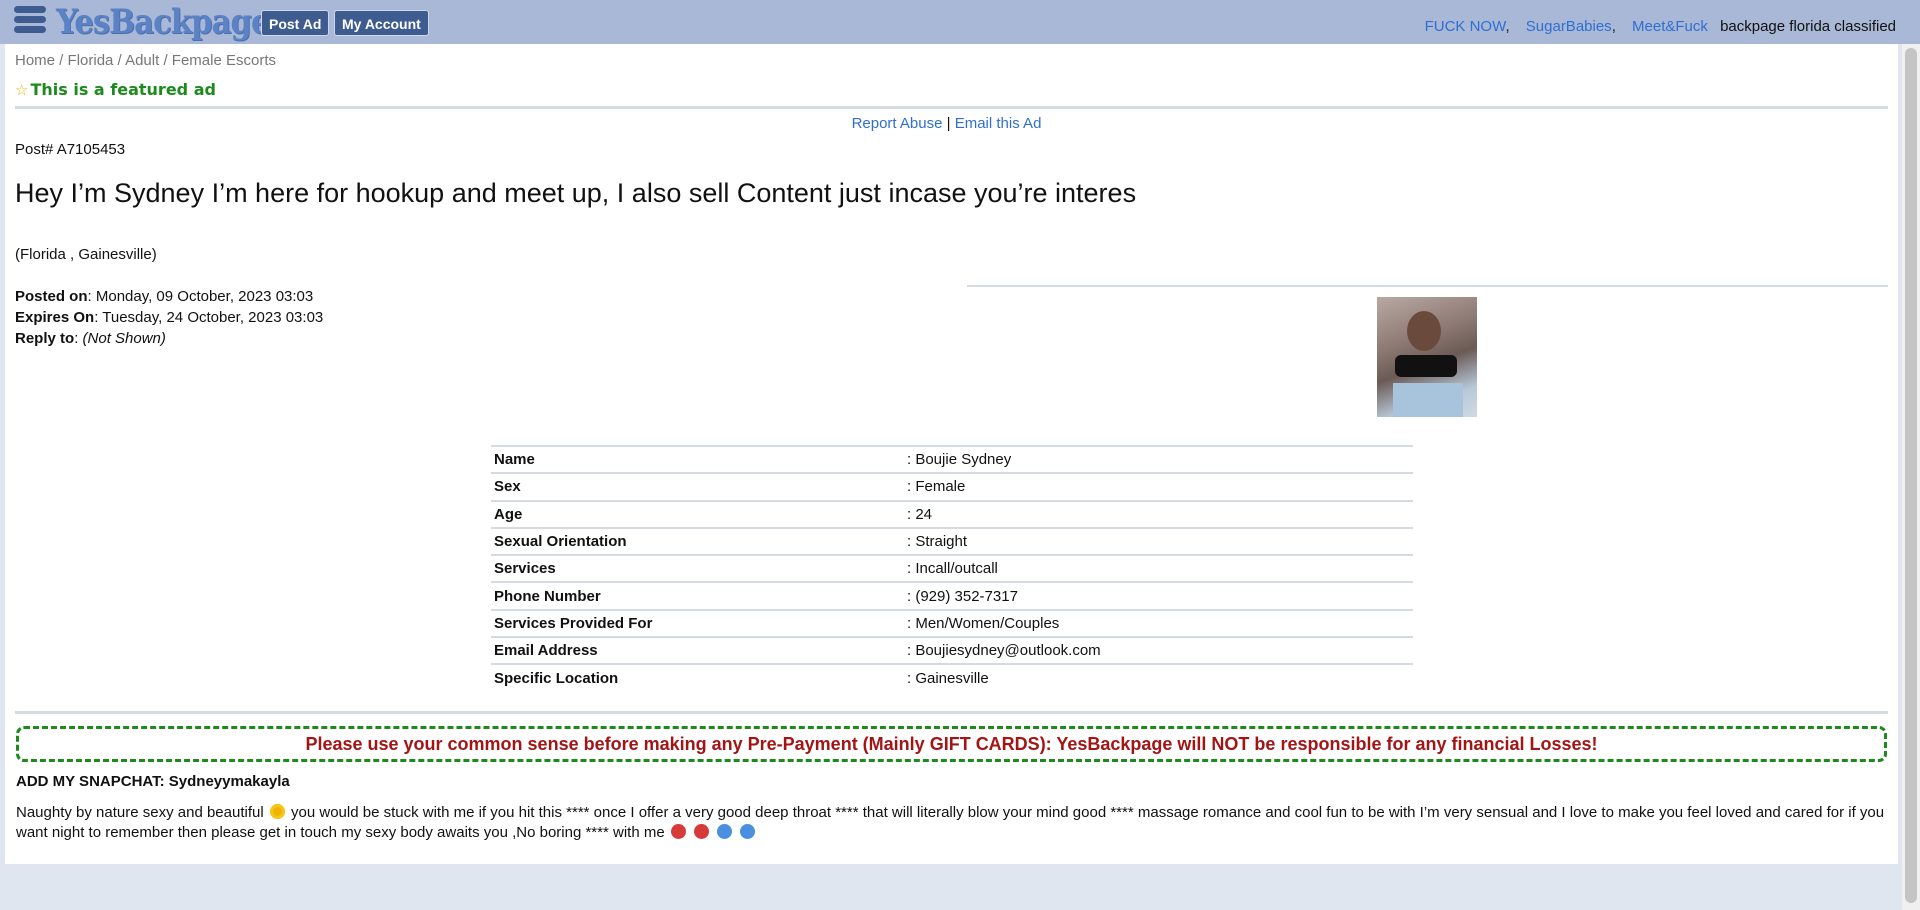  I want to click on detail-label: Sexual Orientation, so click(697, 541).